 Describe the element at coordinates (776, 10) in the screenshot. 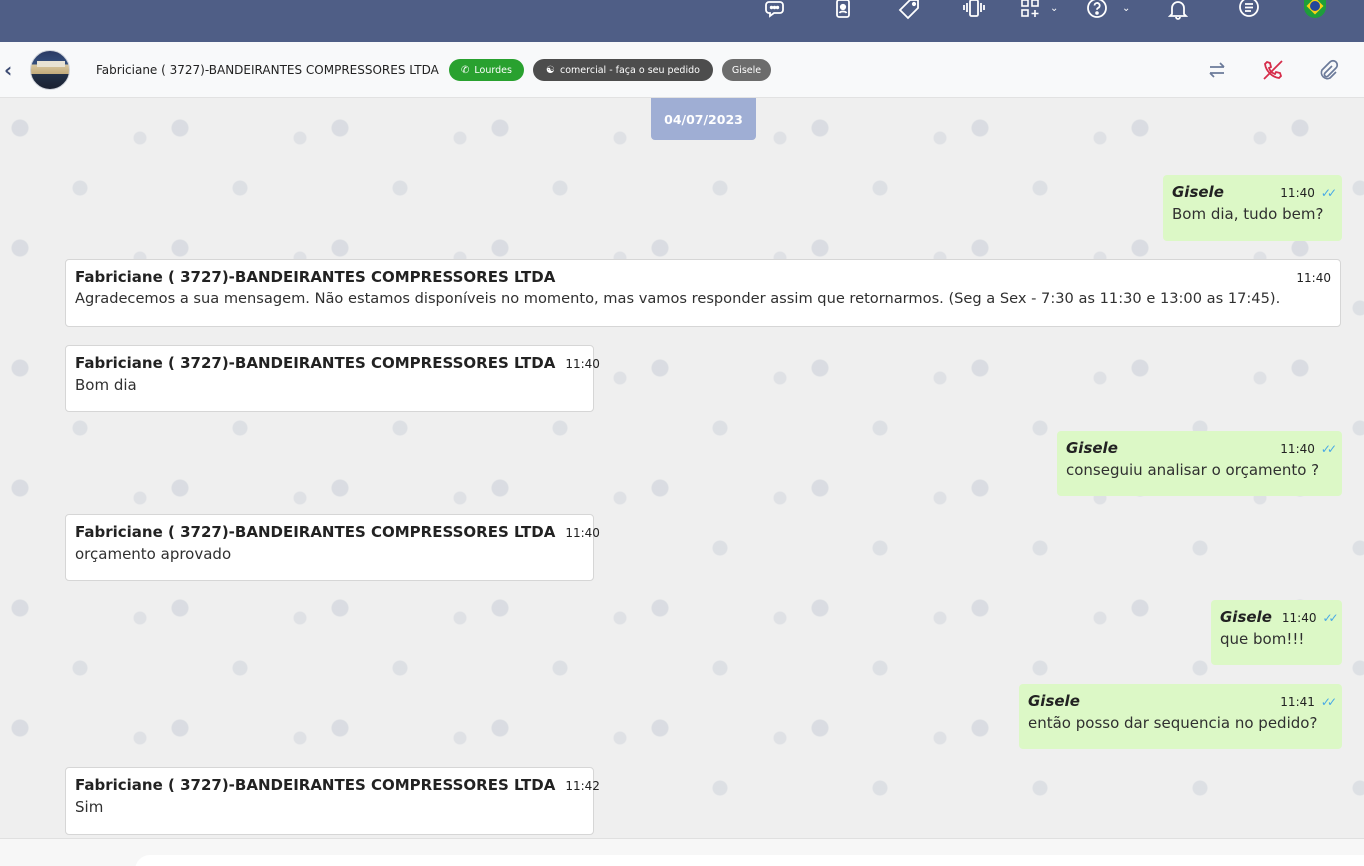

I see `chat-bubbles-icon` at that location.